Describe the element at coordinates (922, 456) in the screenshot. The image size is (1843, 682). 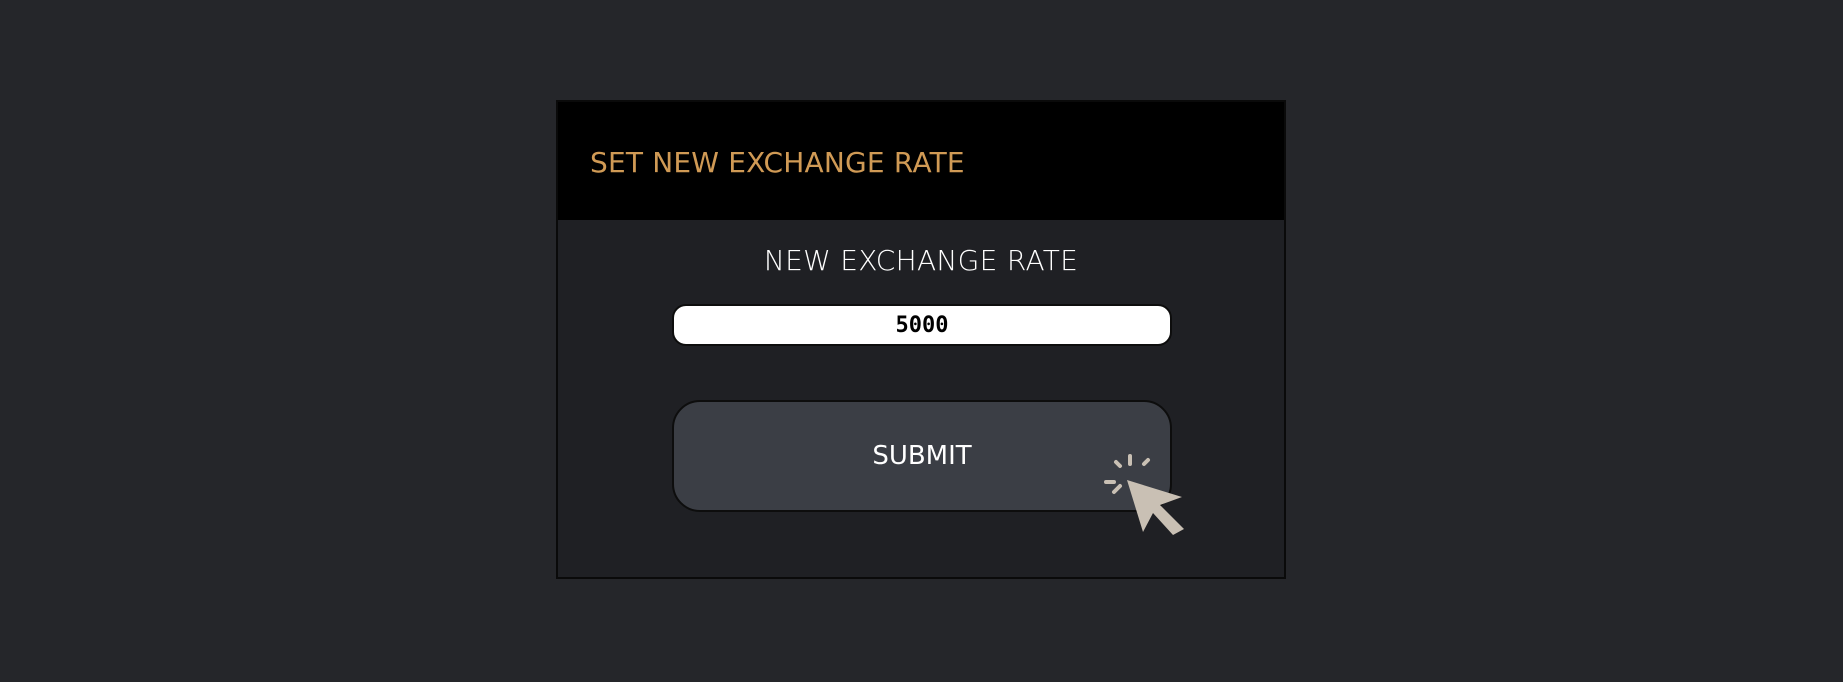
I see `submit-button: SUBMIT` at that location.